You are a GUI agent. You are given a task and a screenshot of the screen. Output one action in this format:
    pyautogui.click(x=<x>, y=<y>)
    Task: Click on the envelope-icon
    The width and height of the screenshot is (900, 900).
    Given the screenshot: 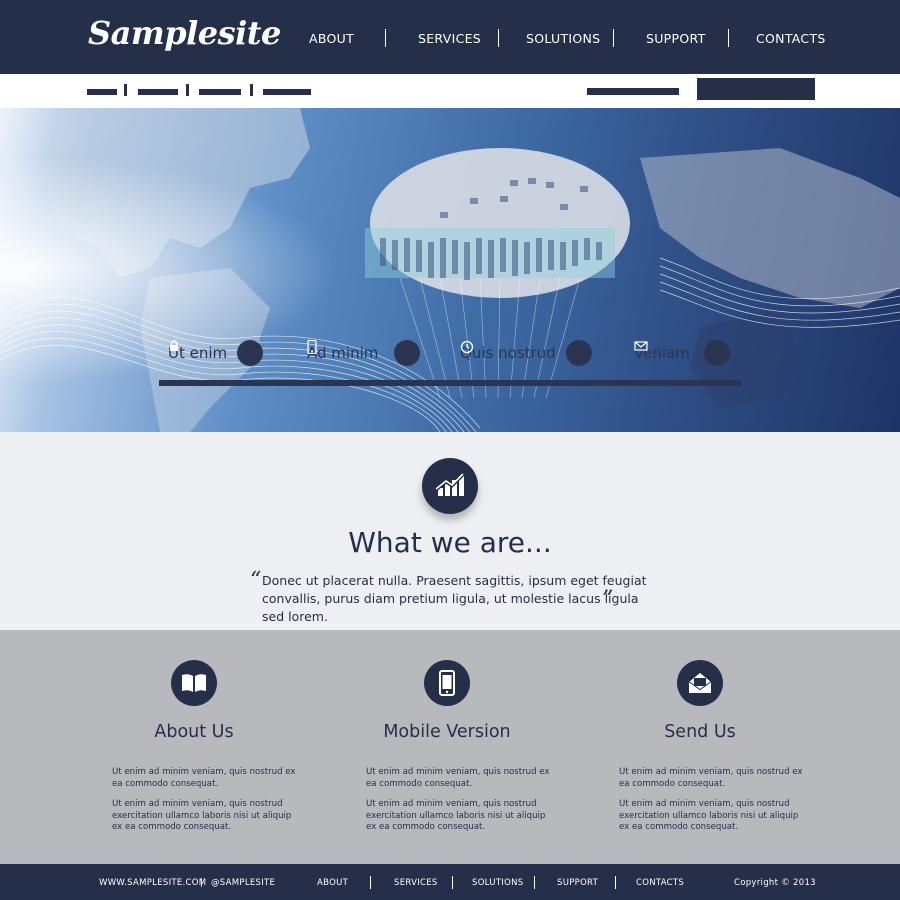 What is the action you would take?
    pyautogui.click(x=700, y=683)
    